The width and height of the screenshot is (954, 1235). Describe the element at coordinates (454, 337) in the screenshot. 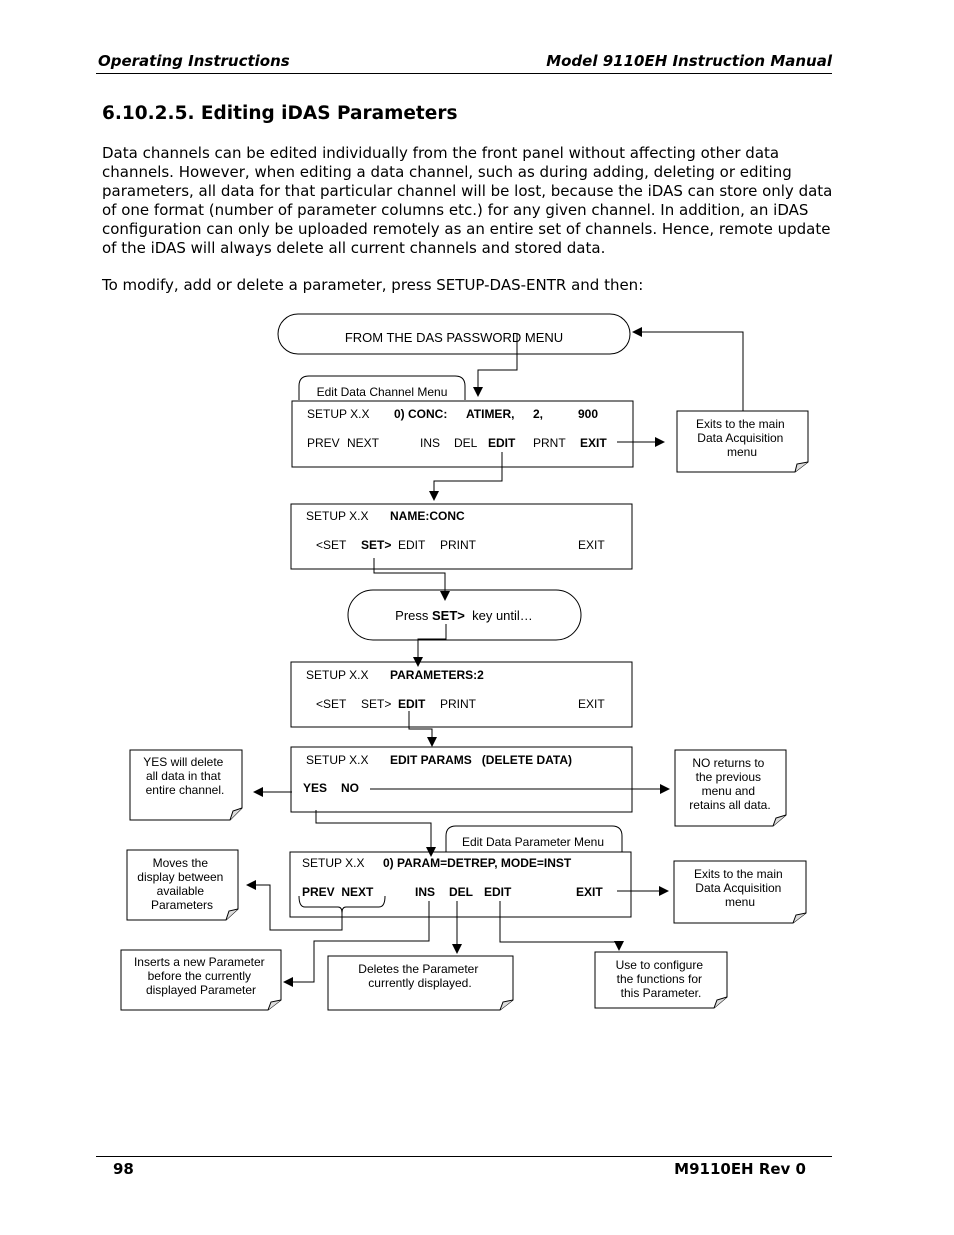

I see `start-label: FROM THE DAS PASSWORD MENU` at that location.